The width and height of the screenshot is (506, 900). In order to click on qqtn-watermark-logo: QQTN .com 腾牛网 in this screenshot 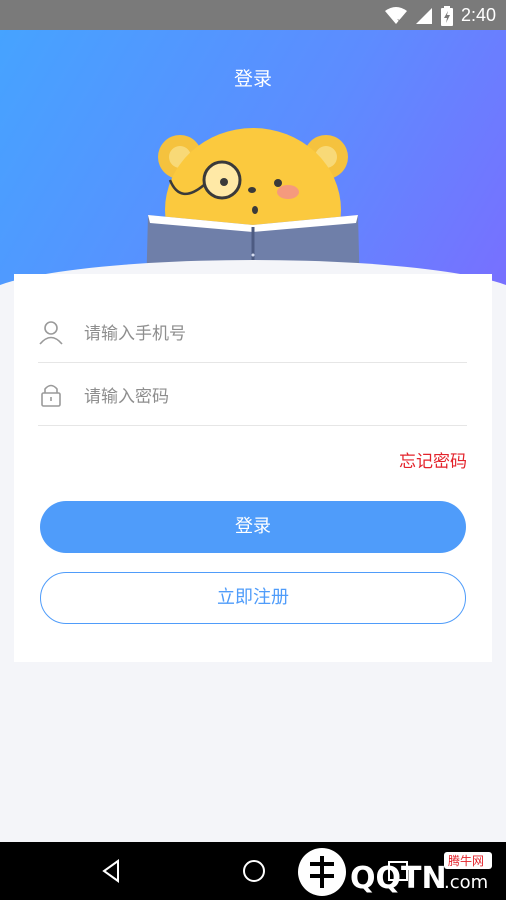, I will do `click(395, 872)`.